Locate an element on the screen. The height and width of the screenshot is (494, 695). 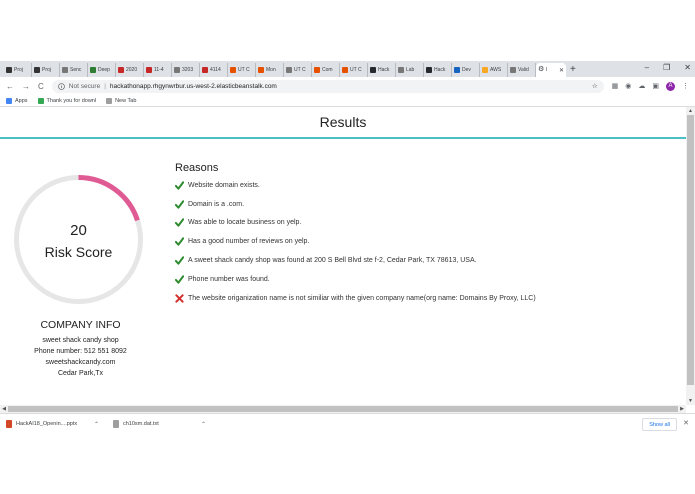
extension-icons: ▦ ◉ ☁ ▣ A ⋮ is located at coordinates (650, 86).